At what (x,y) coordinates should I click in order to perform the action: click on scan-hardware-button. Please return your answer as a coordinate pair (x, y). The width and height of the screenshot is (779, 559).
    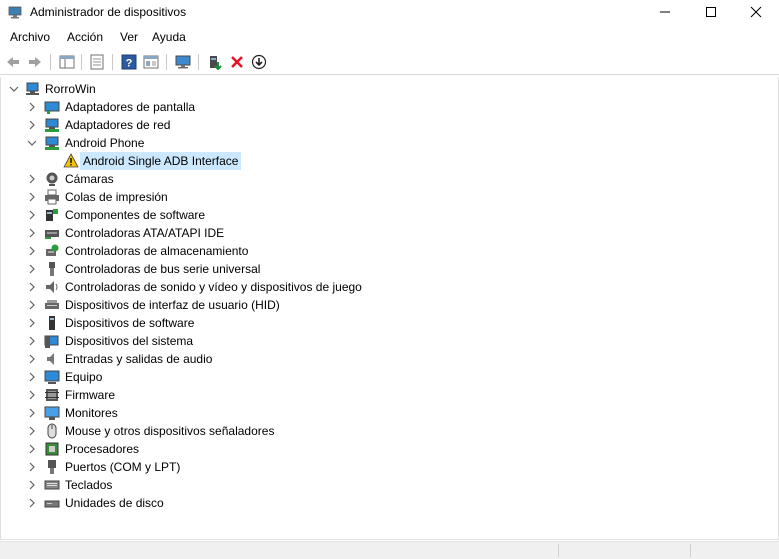
    Looking at the image, I should click on (183, 62).